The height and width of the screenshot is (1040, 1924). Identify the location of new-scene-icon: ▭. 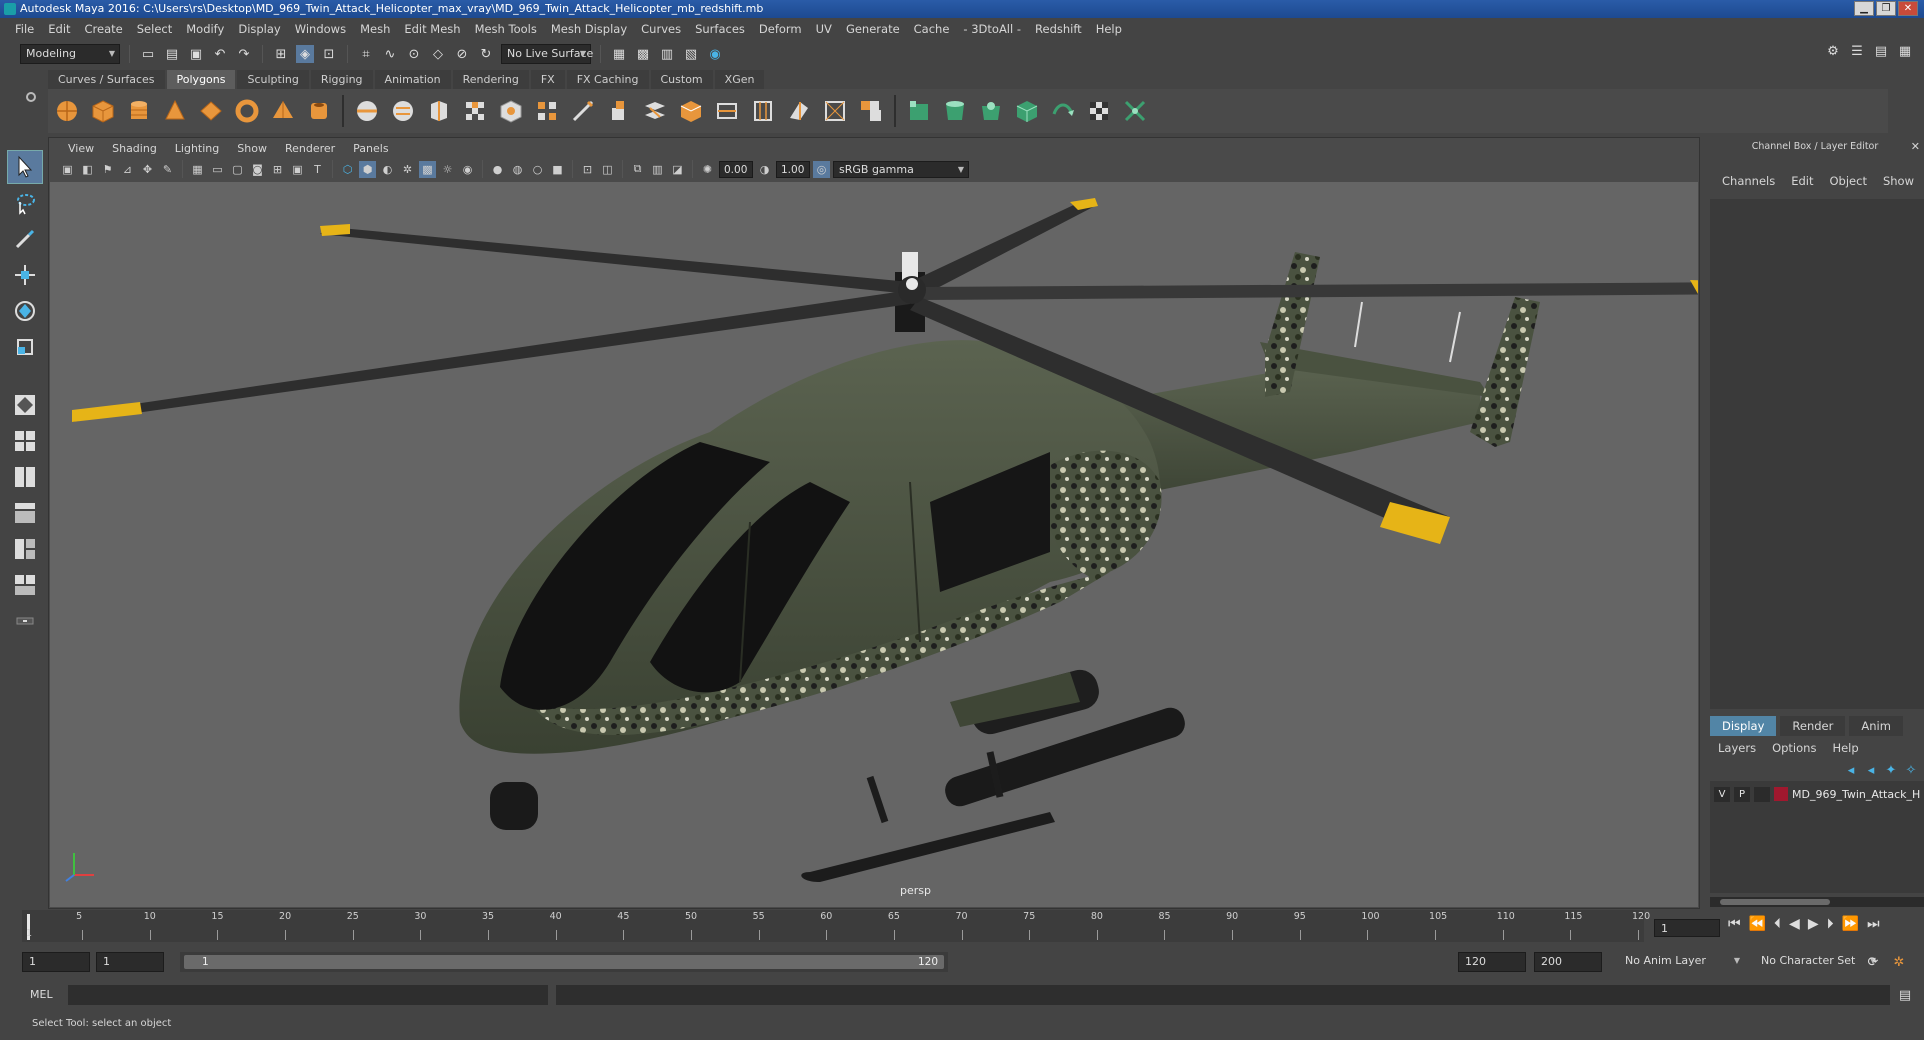
(148, 54).